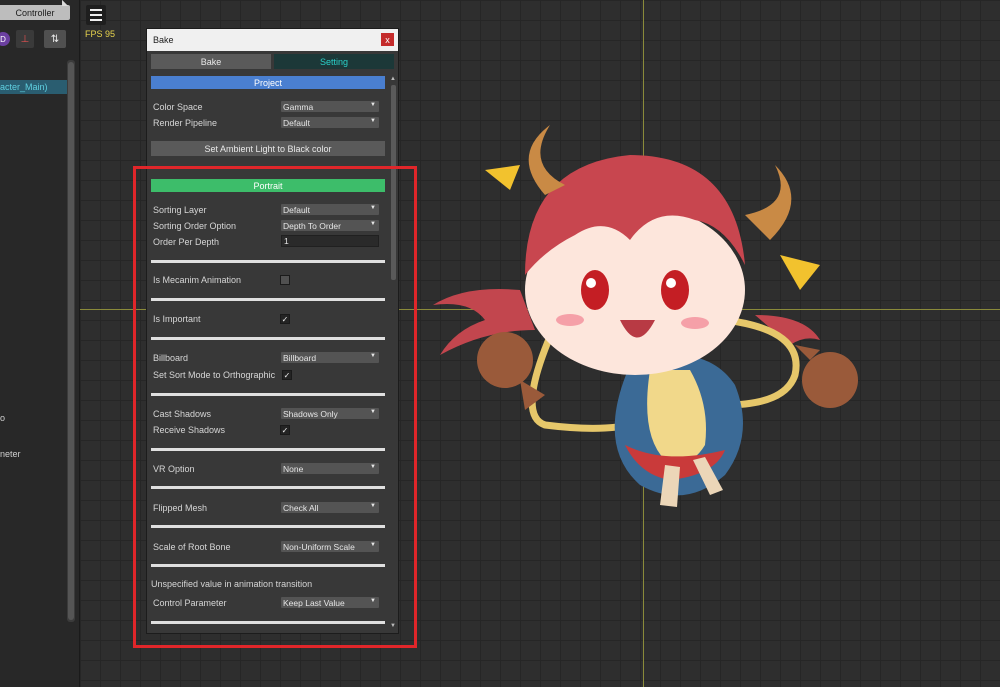 This screenshot has height=687, width=1000. I want to click on is-important-checkbox: ✓, so click(285, 319).